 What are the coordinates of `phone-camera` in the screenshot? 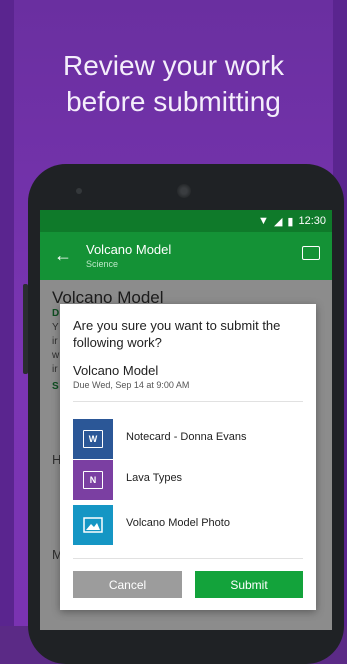 It's located at (79, 191).